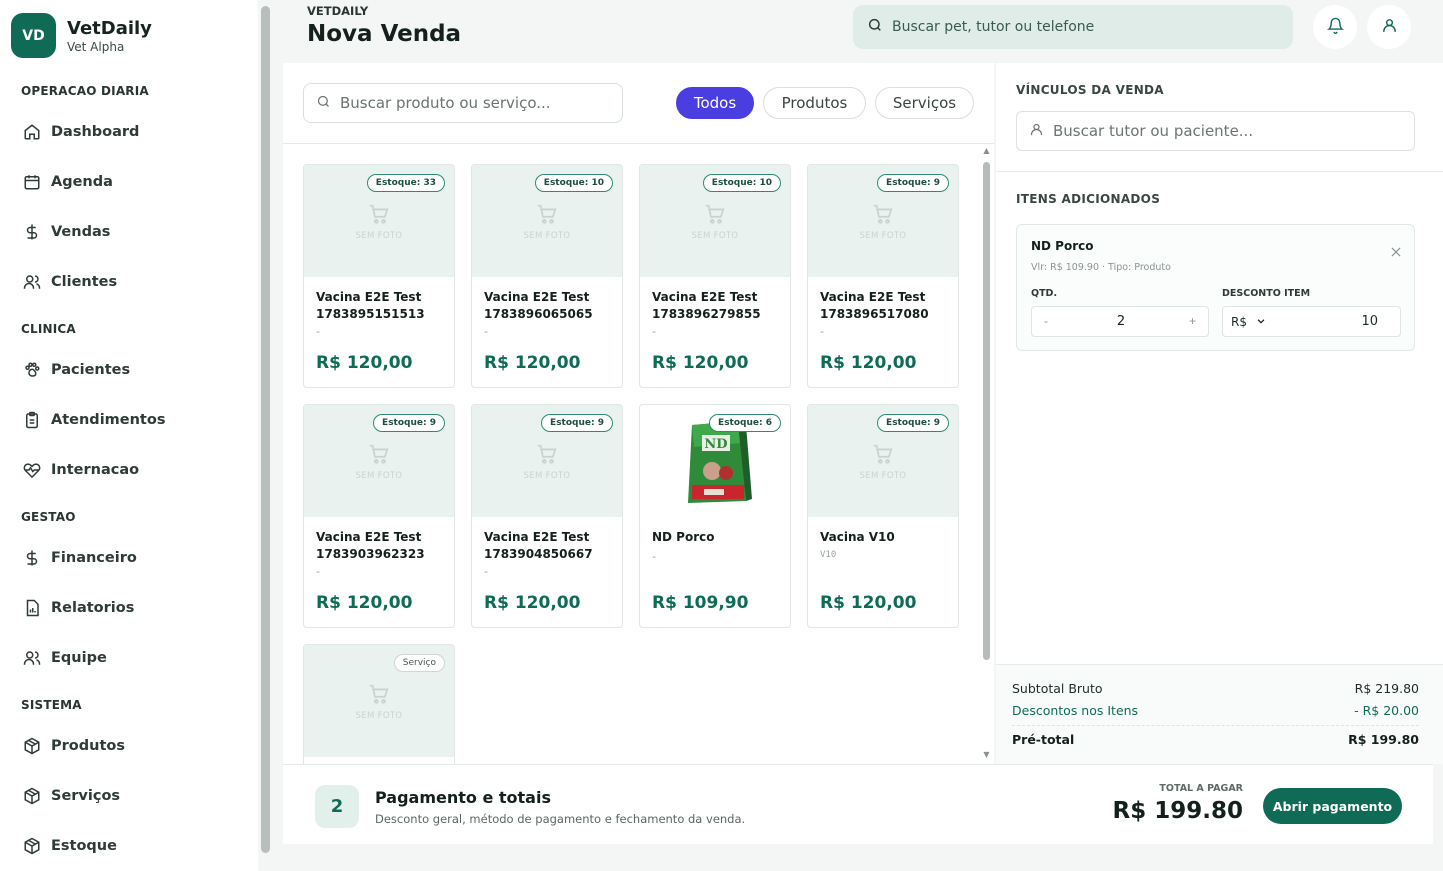  What do you see at coordinates (1261, 322) in the screenshot?
I see `chevron-down-icon` at bounding box center [1261, 322].